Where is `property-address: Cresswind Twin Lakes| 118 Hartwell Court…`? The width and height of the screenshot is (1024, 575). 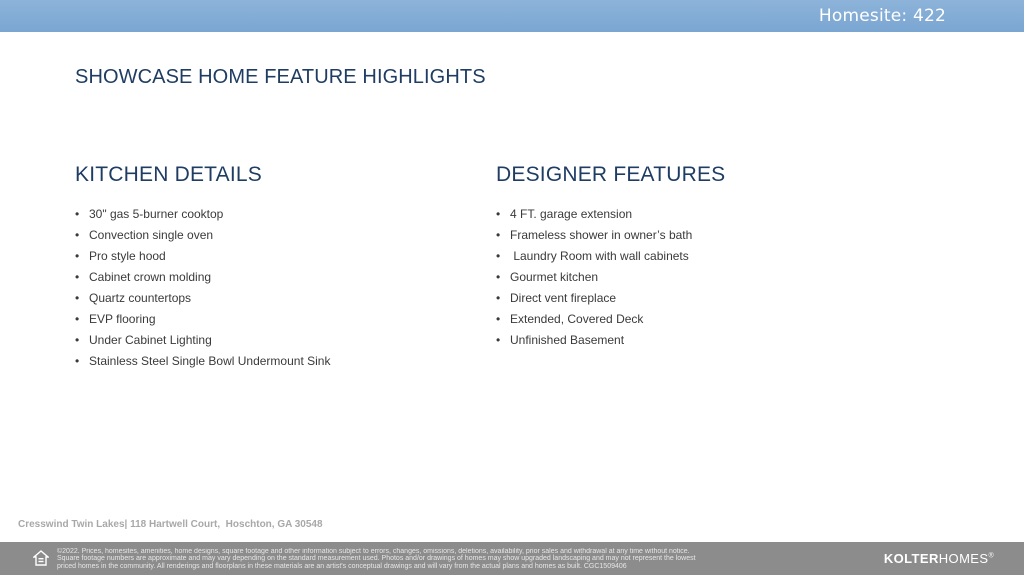
property-address: Cresswind Twin Lakes| 118 Hartwell Court… is located at coordinates (170, 524).